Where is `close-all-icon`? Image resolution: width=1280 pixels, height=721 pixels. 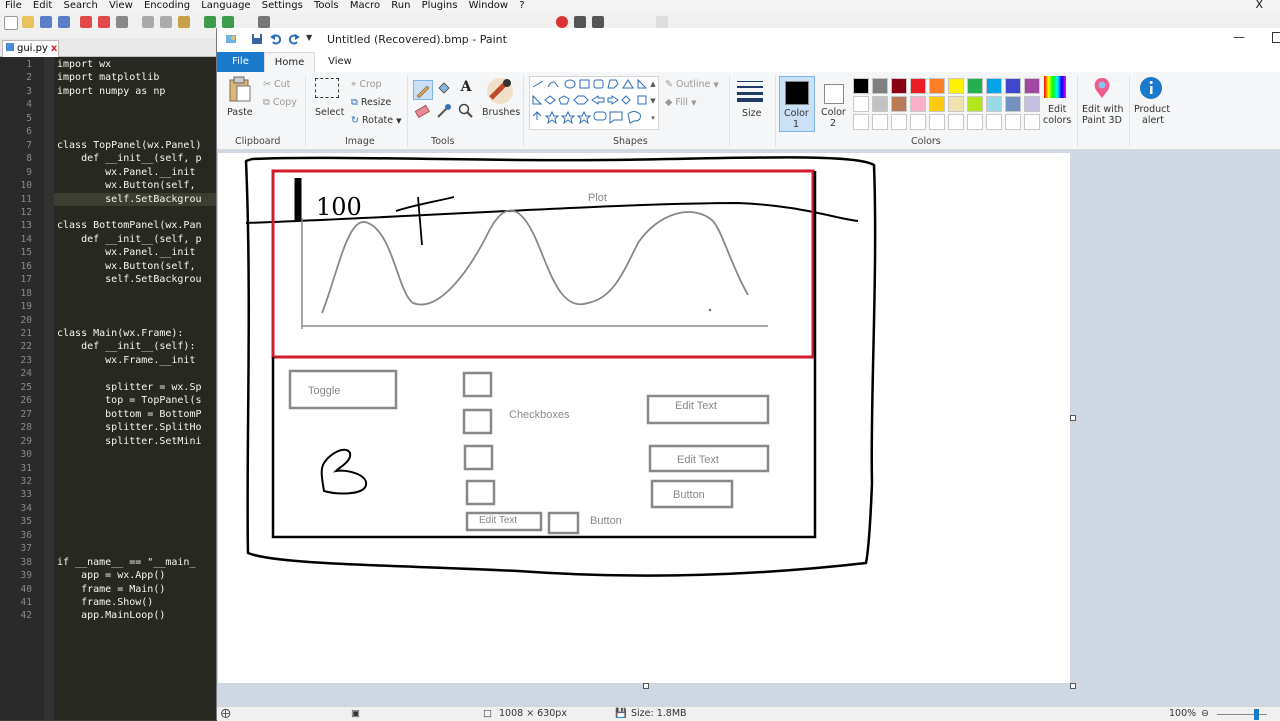
close-all-icon is located at coordinates (104, 22).